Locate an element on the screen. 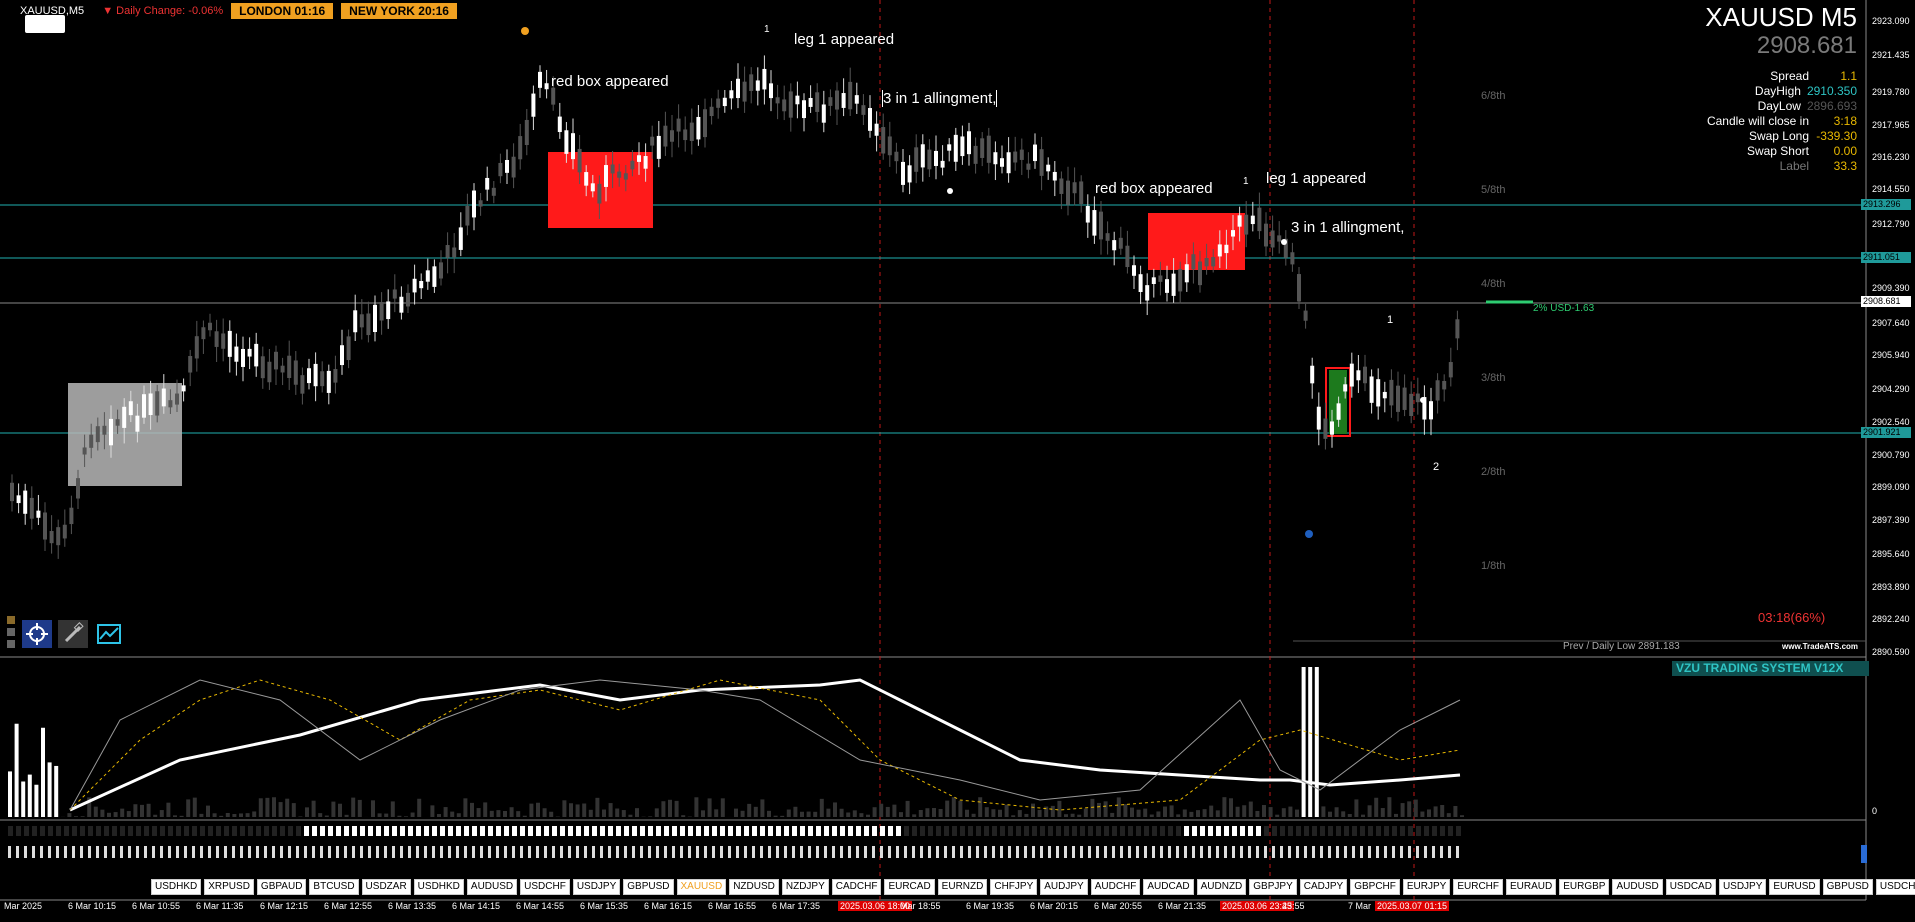 This screenshot has width=1915, height=922. symbol-button-nzdjpy: NZDJPY is located at coordinates (805, 887).